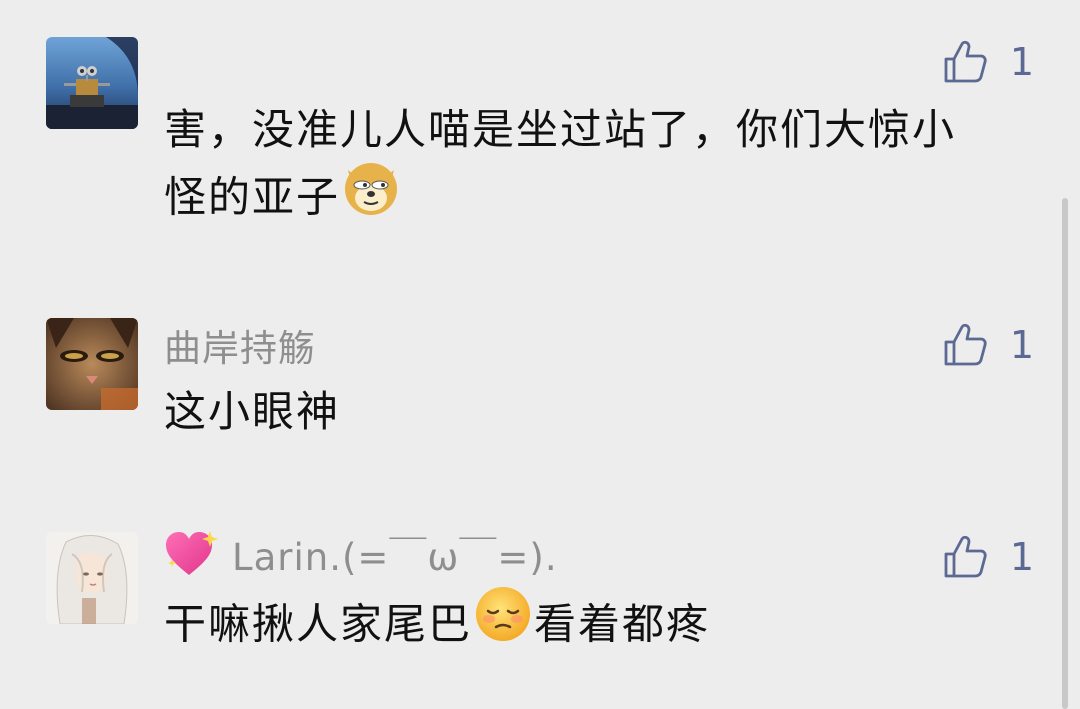 The height and width of the screenshot is (709, 1080). I want to click on author-line: Larin.(=￣ω￣=)., so click(361, 554).